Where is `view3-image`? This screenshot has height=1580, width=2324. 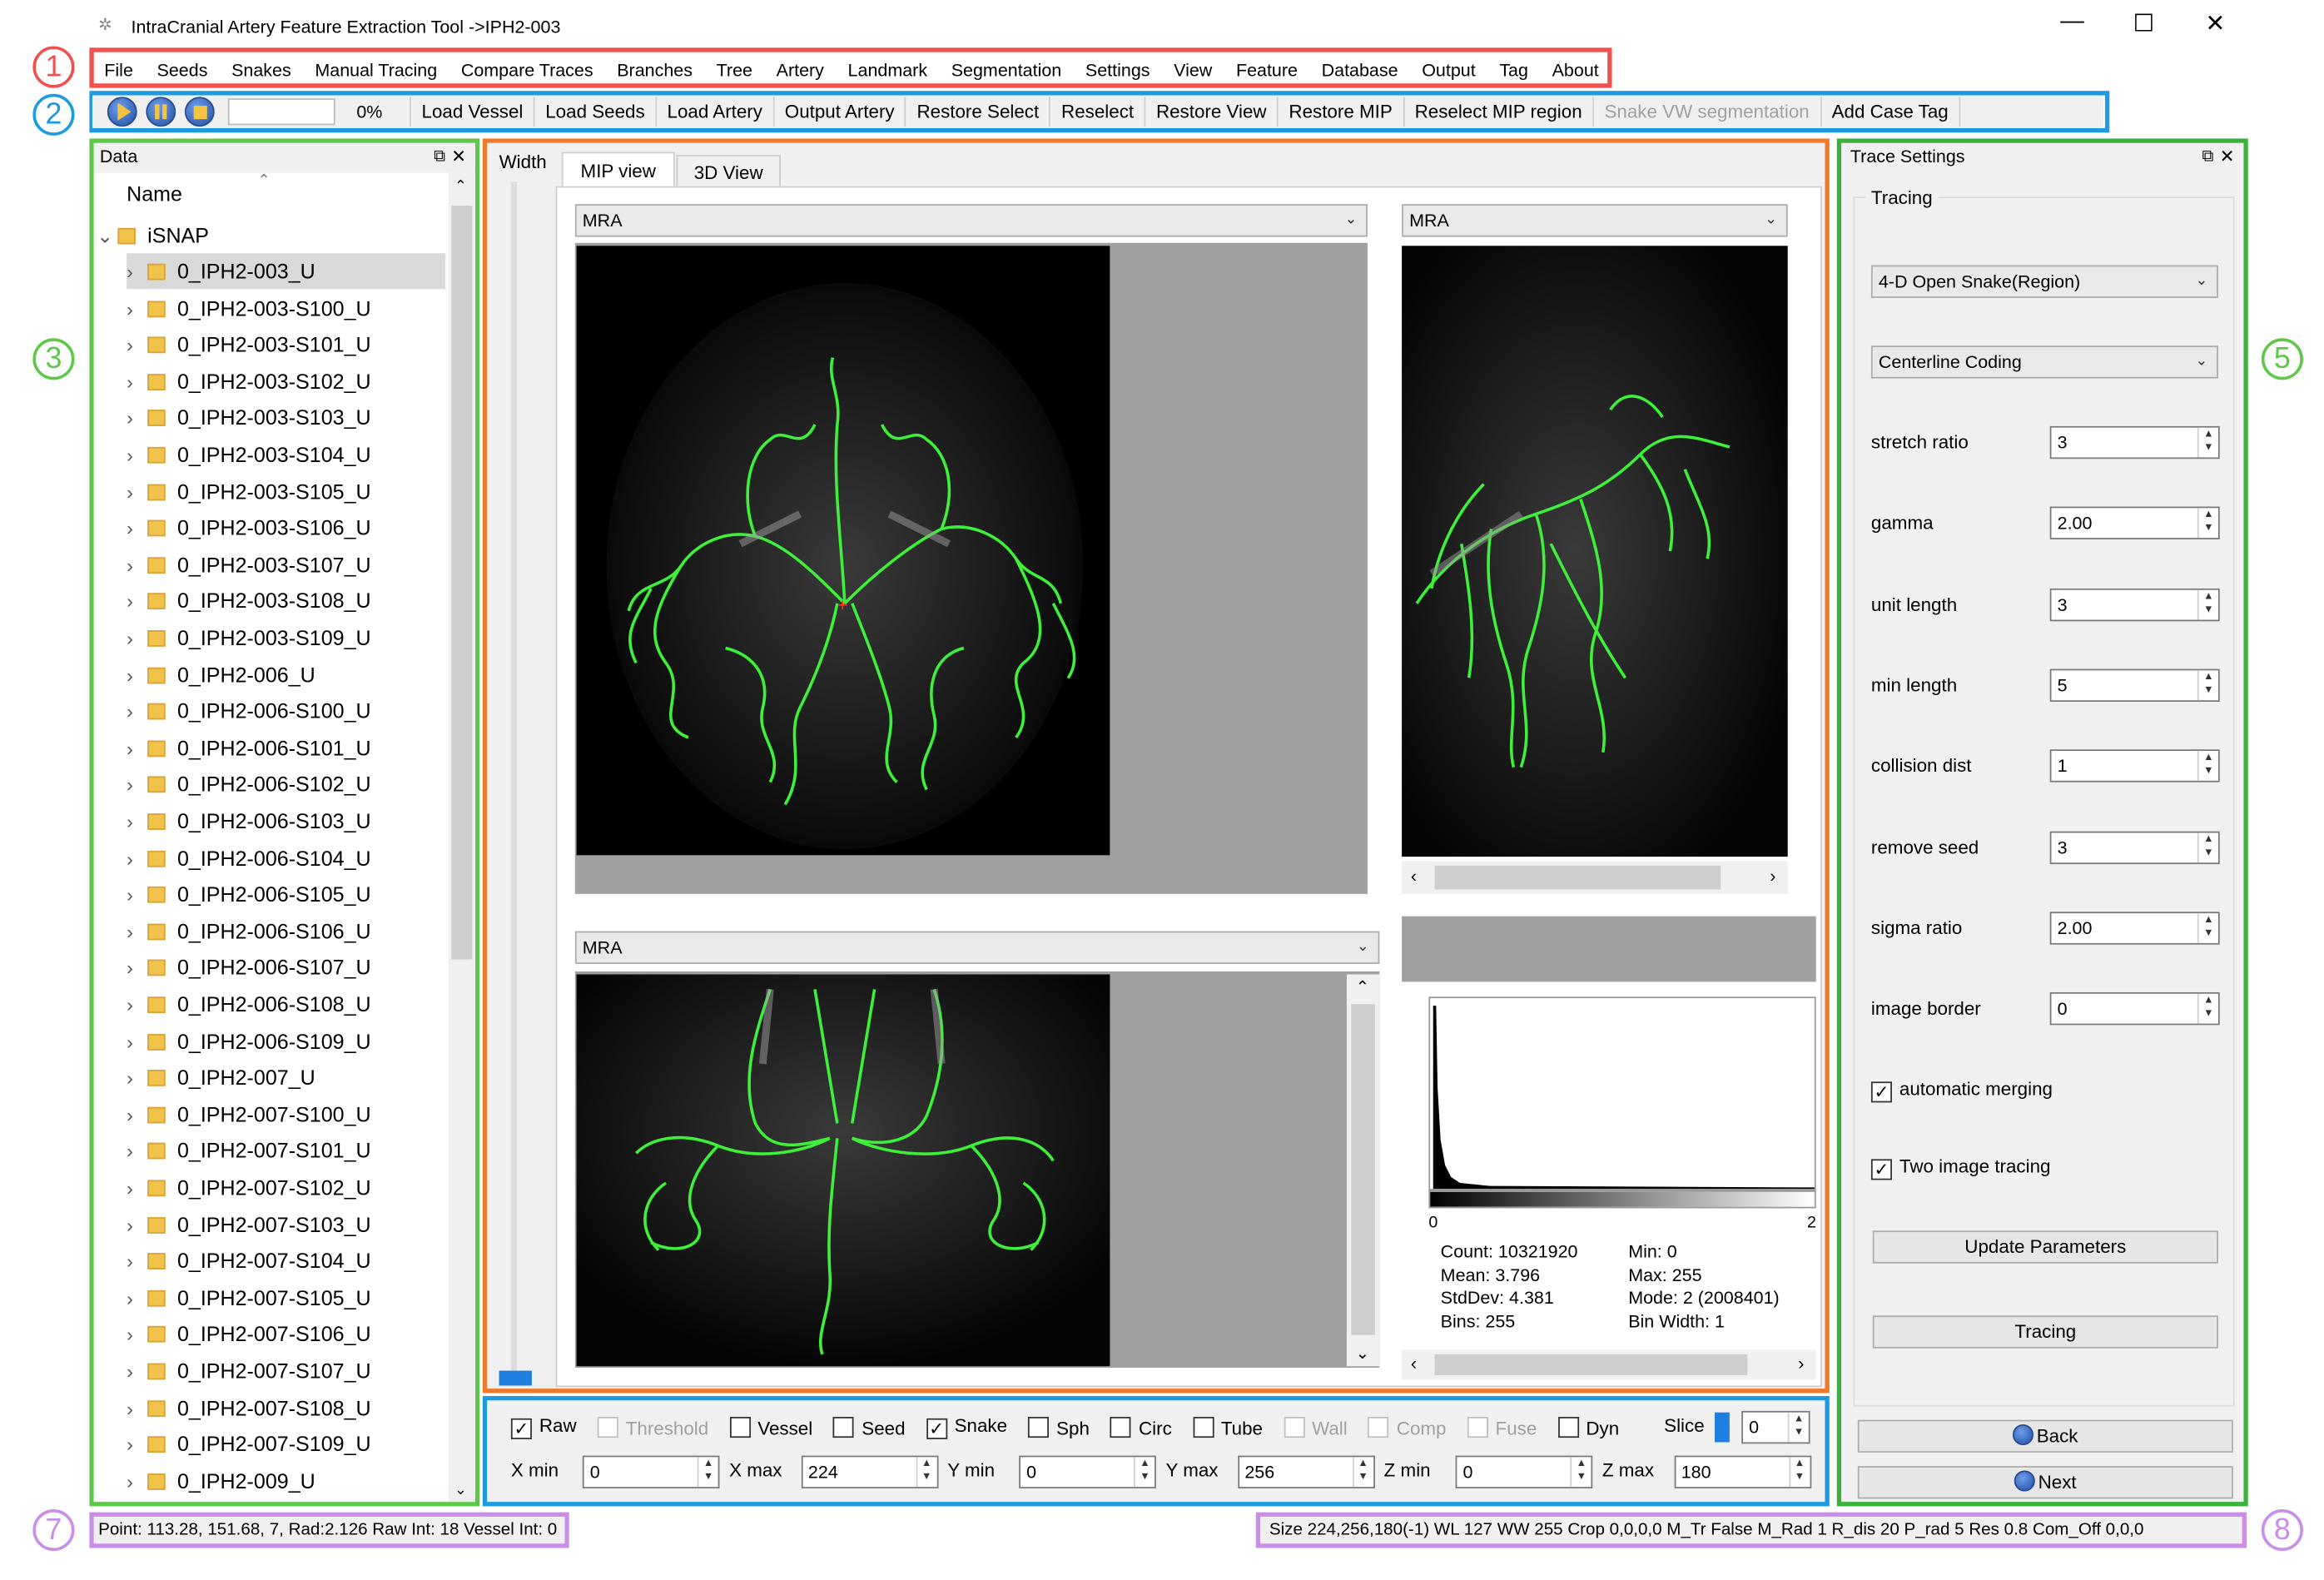
view3-image is located at coordinates (843, 1170).